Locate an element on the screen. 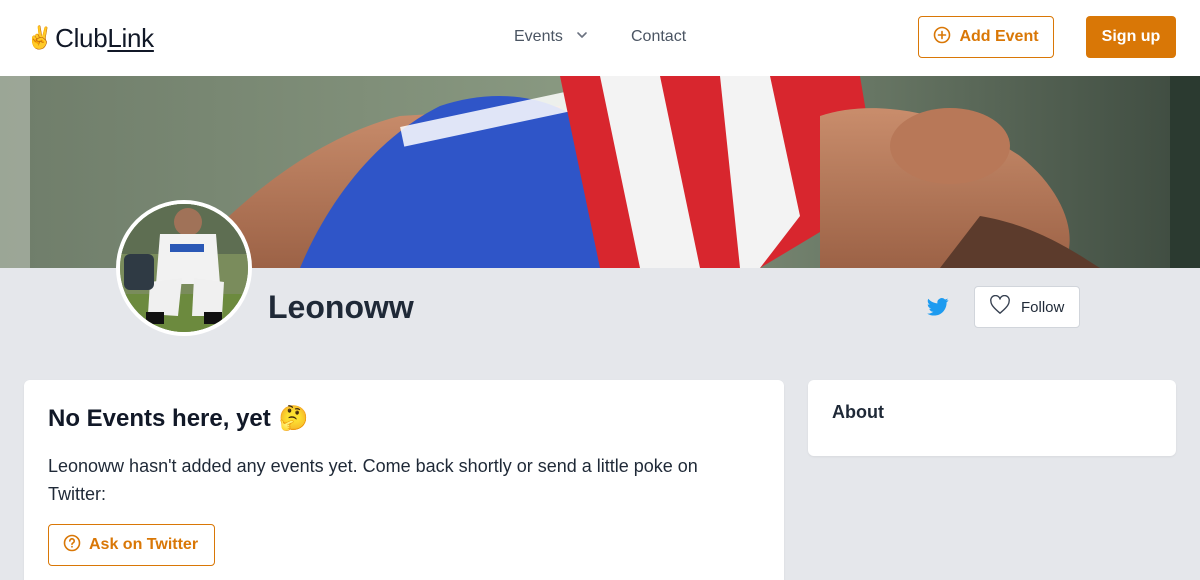 The width and height of the screenshot is (1200, 580). question-circle-icon is located at coordinates (72, 545).